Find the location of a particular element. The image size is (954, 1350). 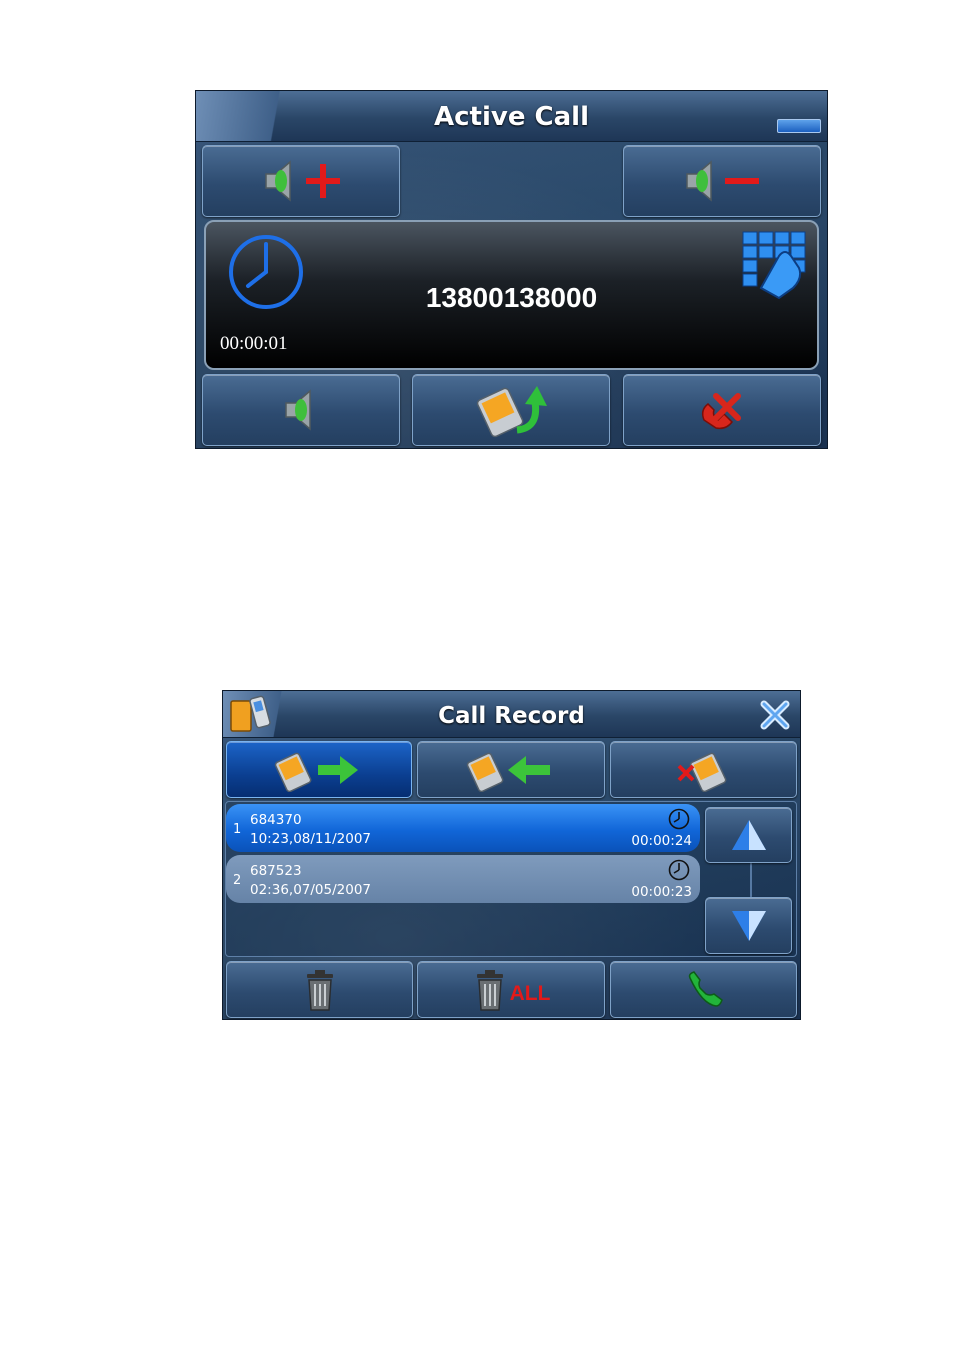

missed-call-icon is located at coordinates (701, 772).